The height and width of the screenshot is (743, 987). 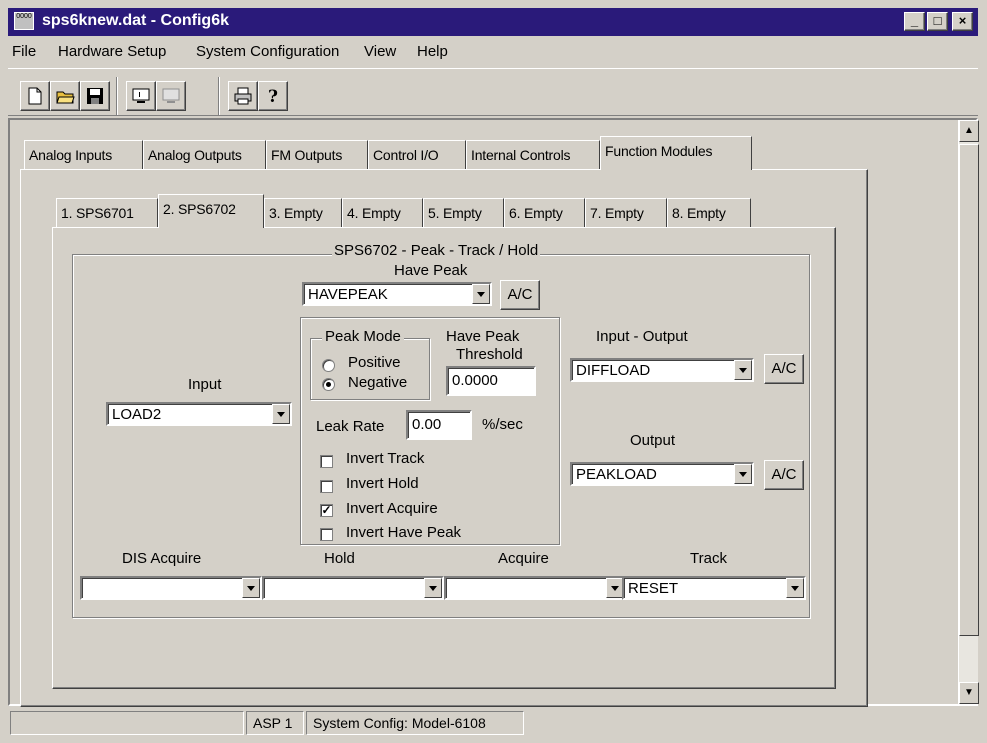 What do you see at coordinates (709, 213) in the screenshot?
I see `tab-module-8: 8. Empty` at bounding box center [709, 213].